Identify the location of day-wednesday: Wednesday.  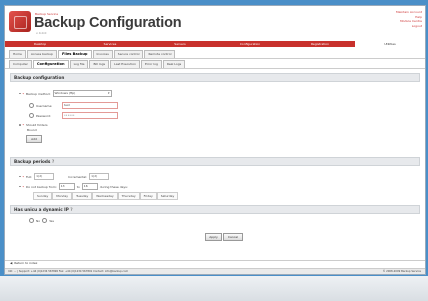
(105, 196).